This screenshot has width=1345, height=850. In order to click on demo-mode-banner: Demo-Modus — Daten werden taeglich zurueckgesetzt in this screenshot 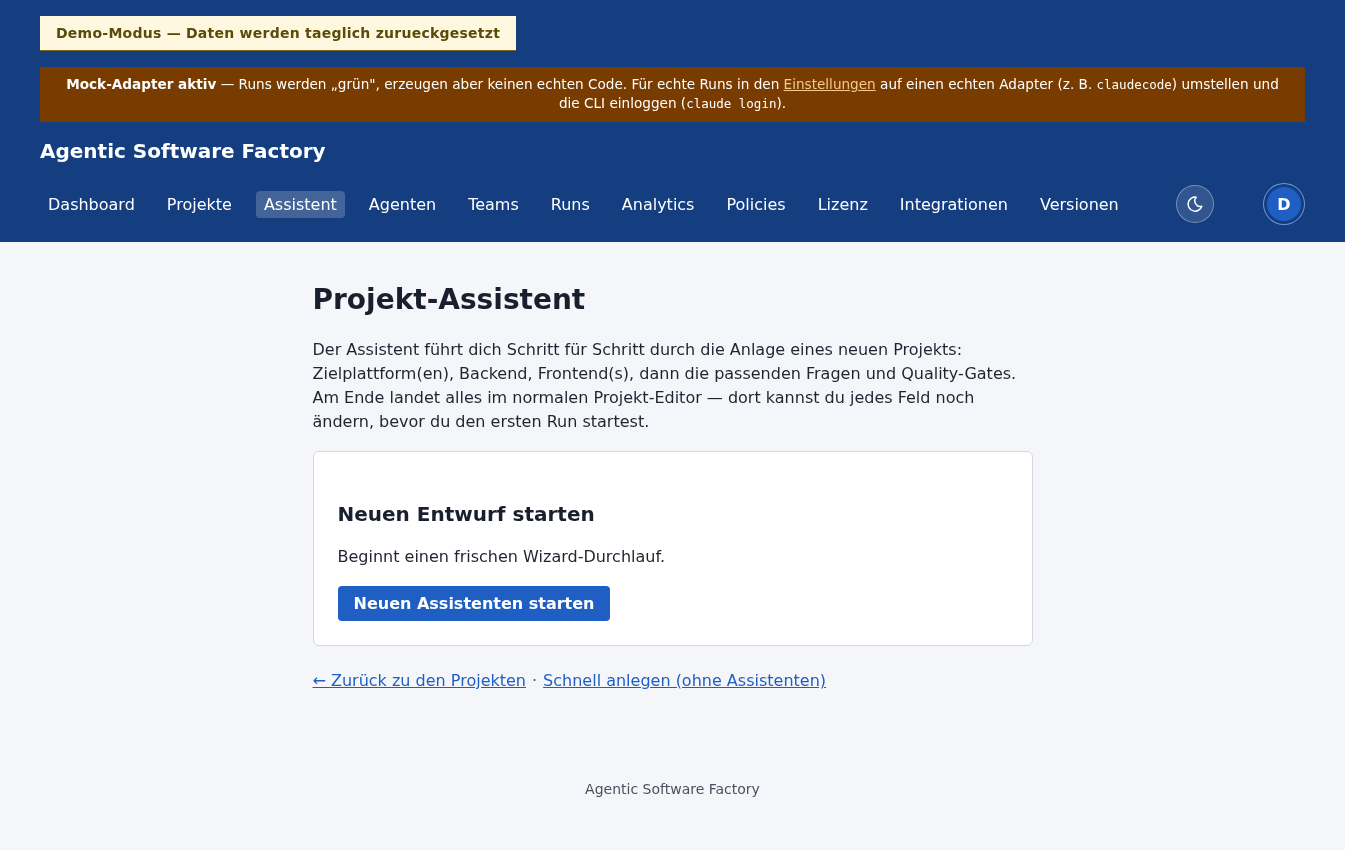, I will do `click(278, 33)`.